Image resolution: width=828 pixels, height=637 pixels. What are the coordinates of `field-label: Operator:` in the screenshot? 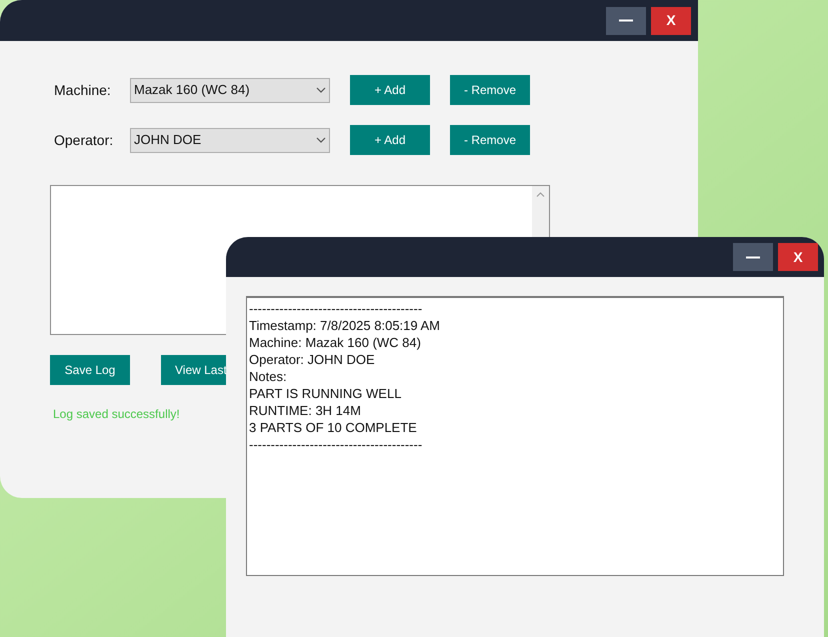 It's located at (83, 140).